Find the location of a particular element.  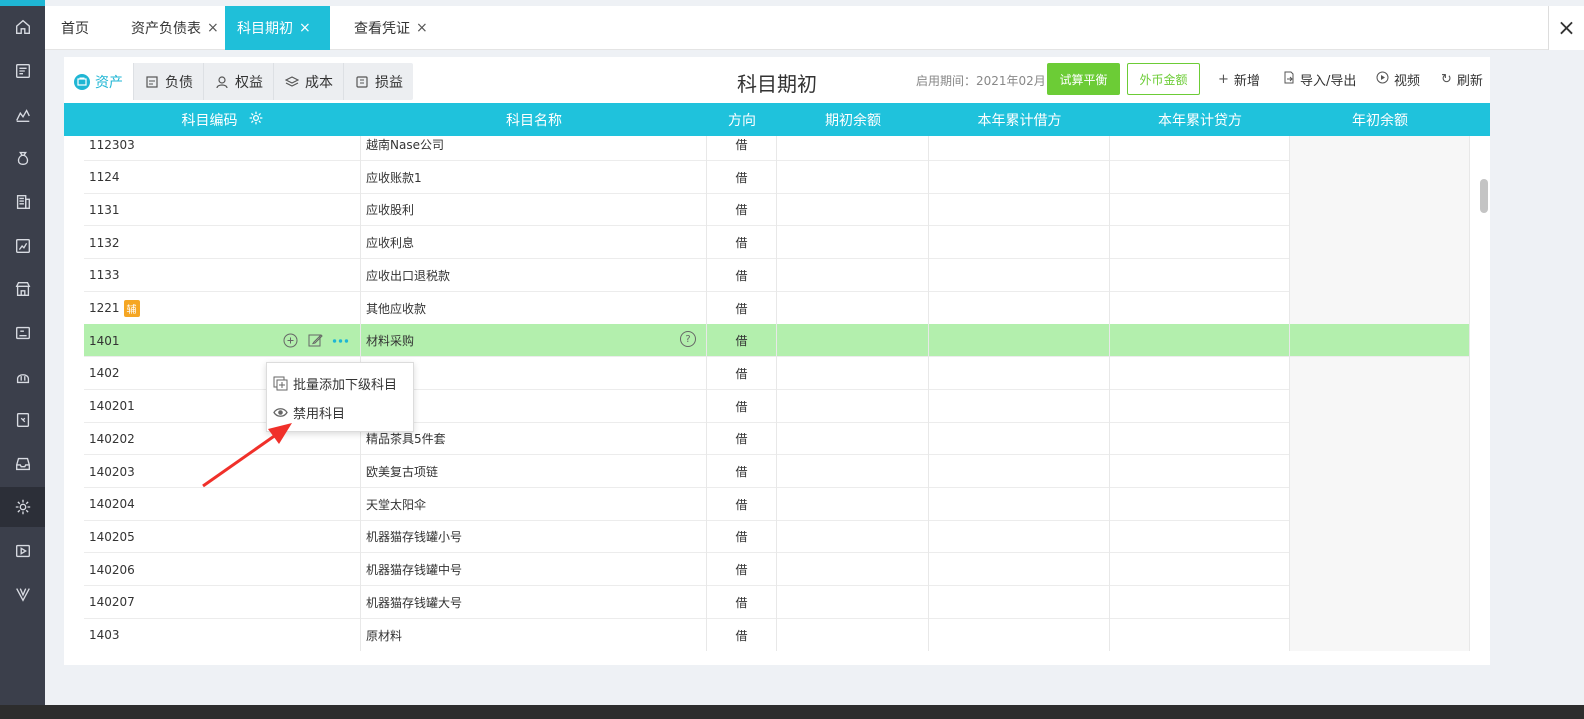

video-icon is located at coordinates (22, 551).